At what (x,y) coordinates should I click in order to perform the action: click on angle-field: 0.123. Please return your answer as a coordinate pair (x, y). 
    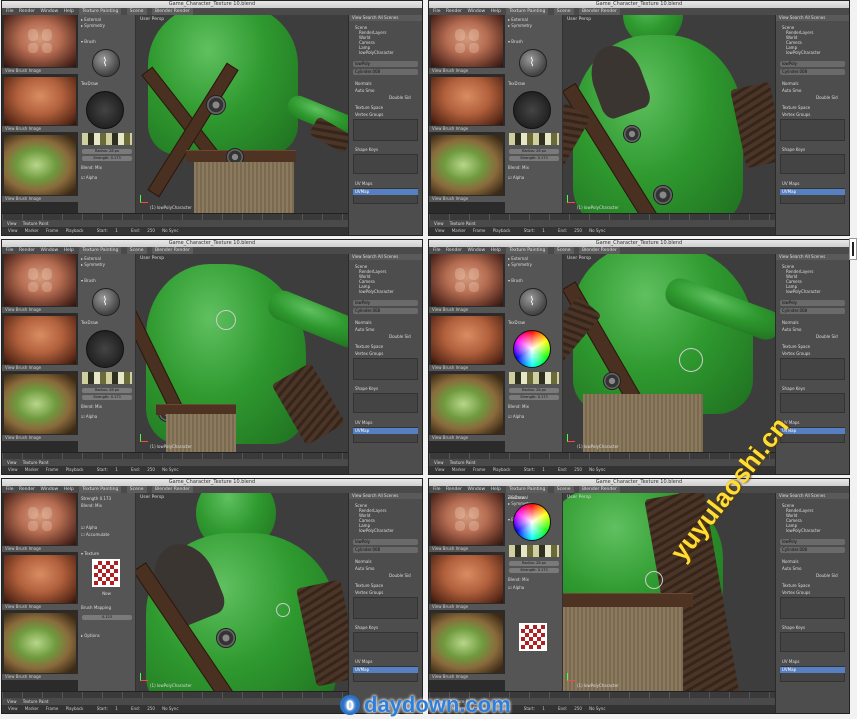
    Looking at the image, I should click on (107, 617).